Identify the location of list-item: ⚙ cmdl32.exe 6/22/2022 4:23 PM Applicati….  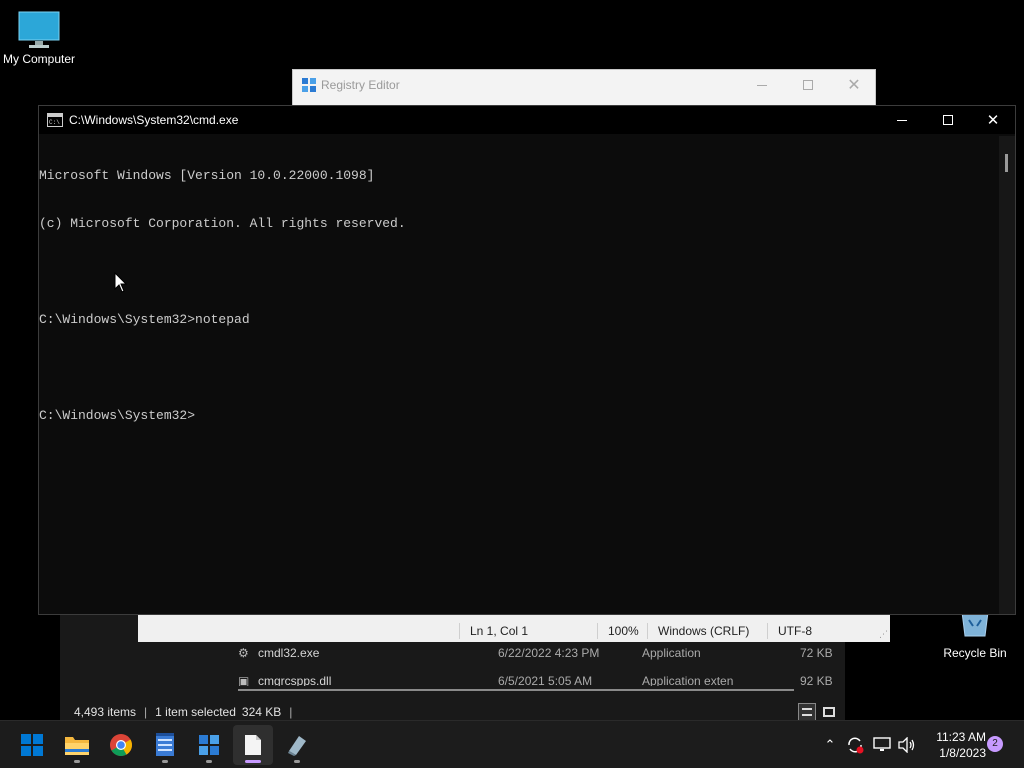
(536, 653).